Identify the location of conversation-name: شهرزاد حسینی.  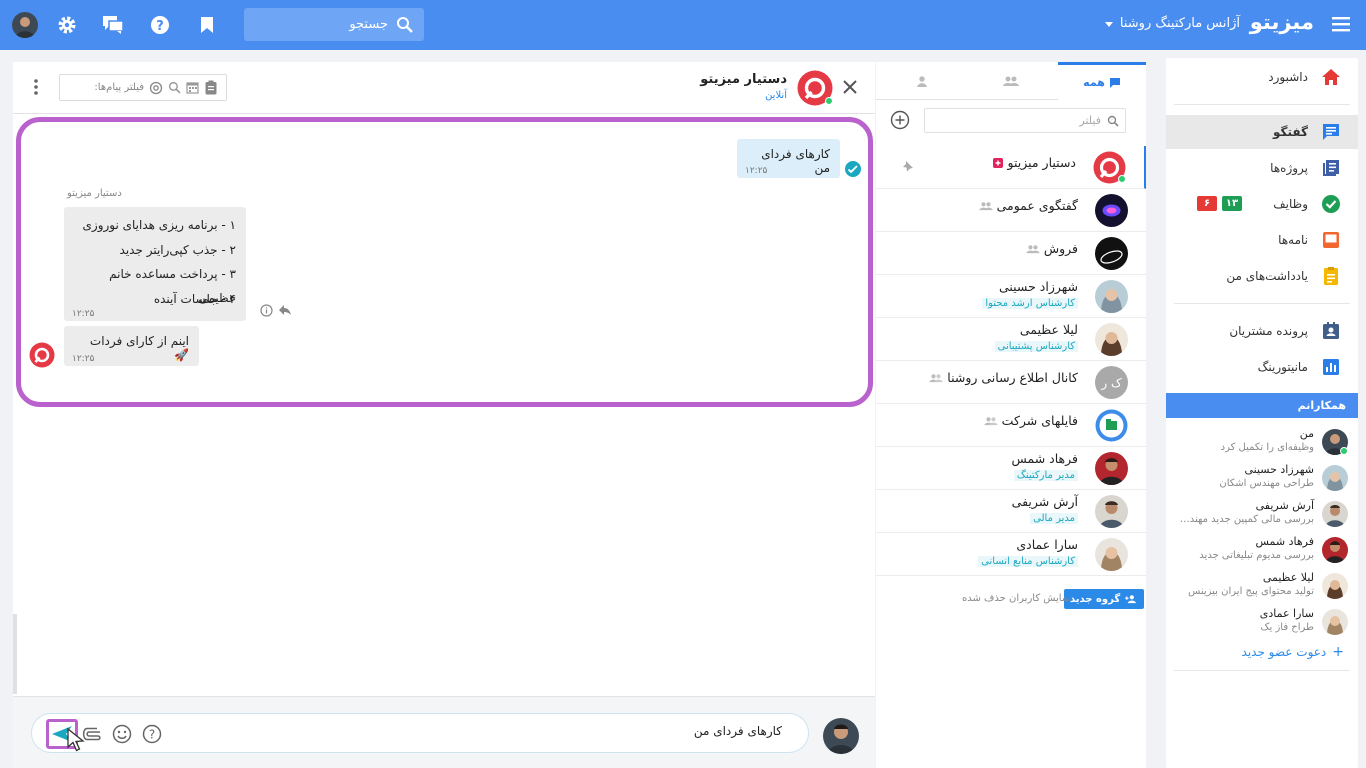
(1038, 286).